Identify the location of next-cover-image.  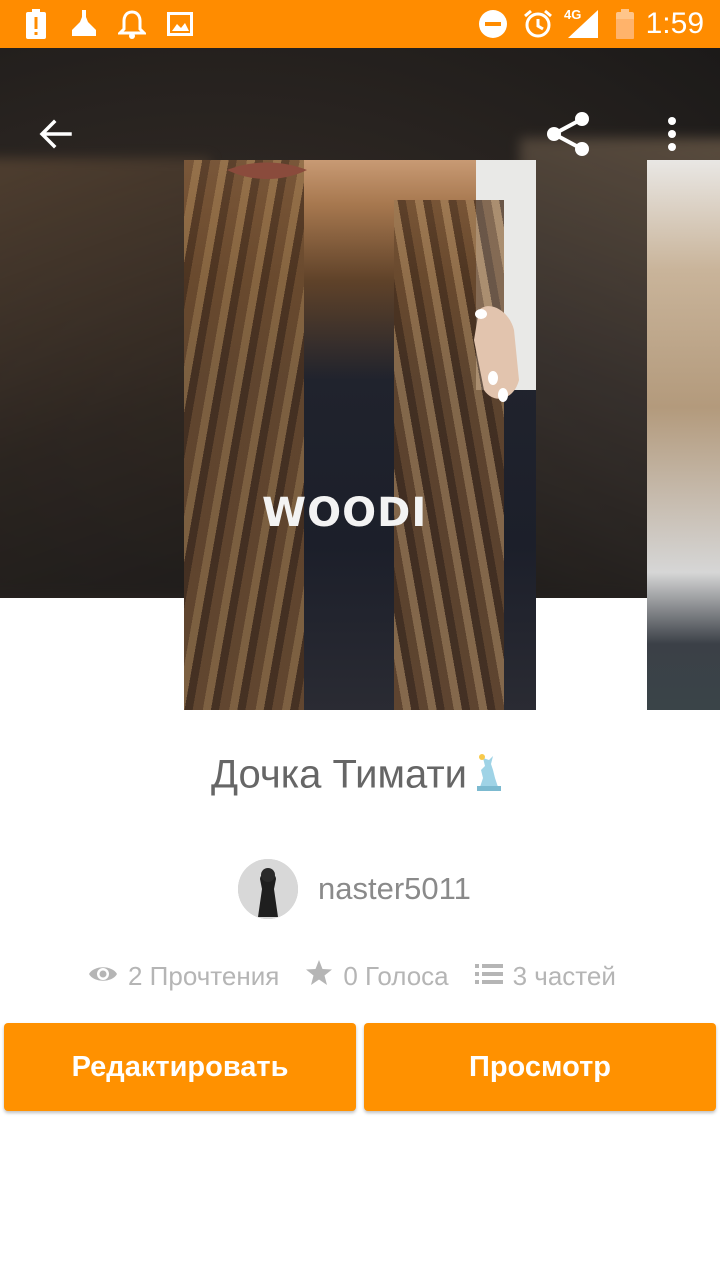
(683, 435).